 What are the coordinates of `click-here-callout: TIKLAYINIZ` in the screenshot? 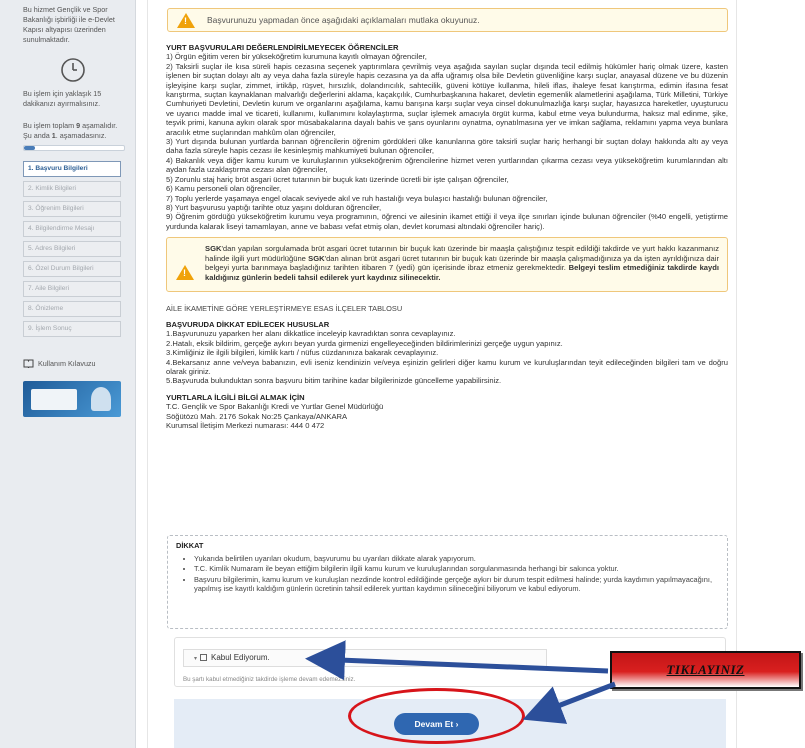 It's located at (705, 670).